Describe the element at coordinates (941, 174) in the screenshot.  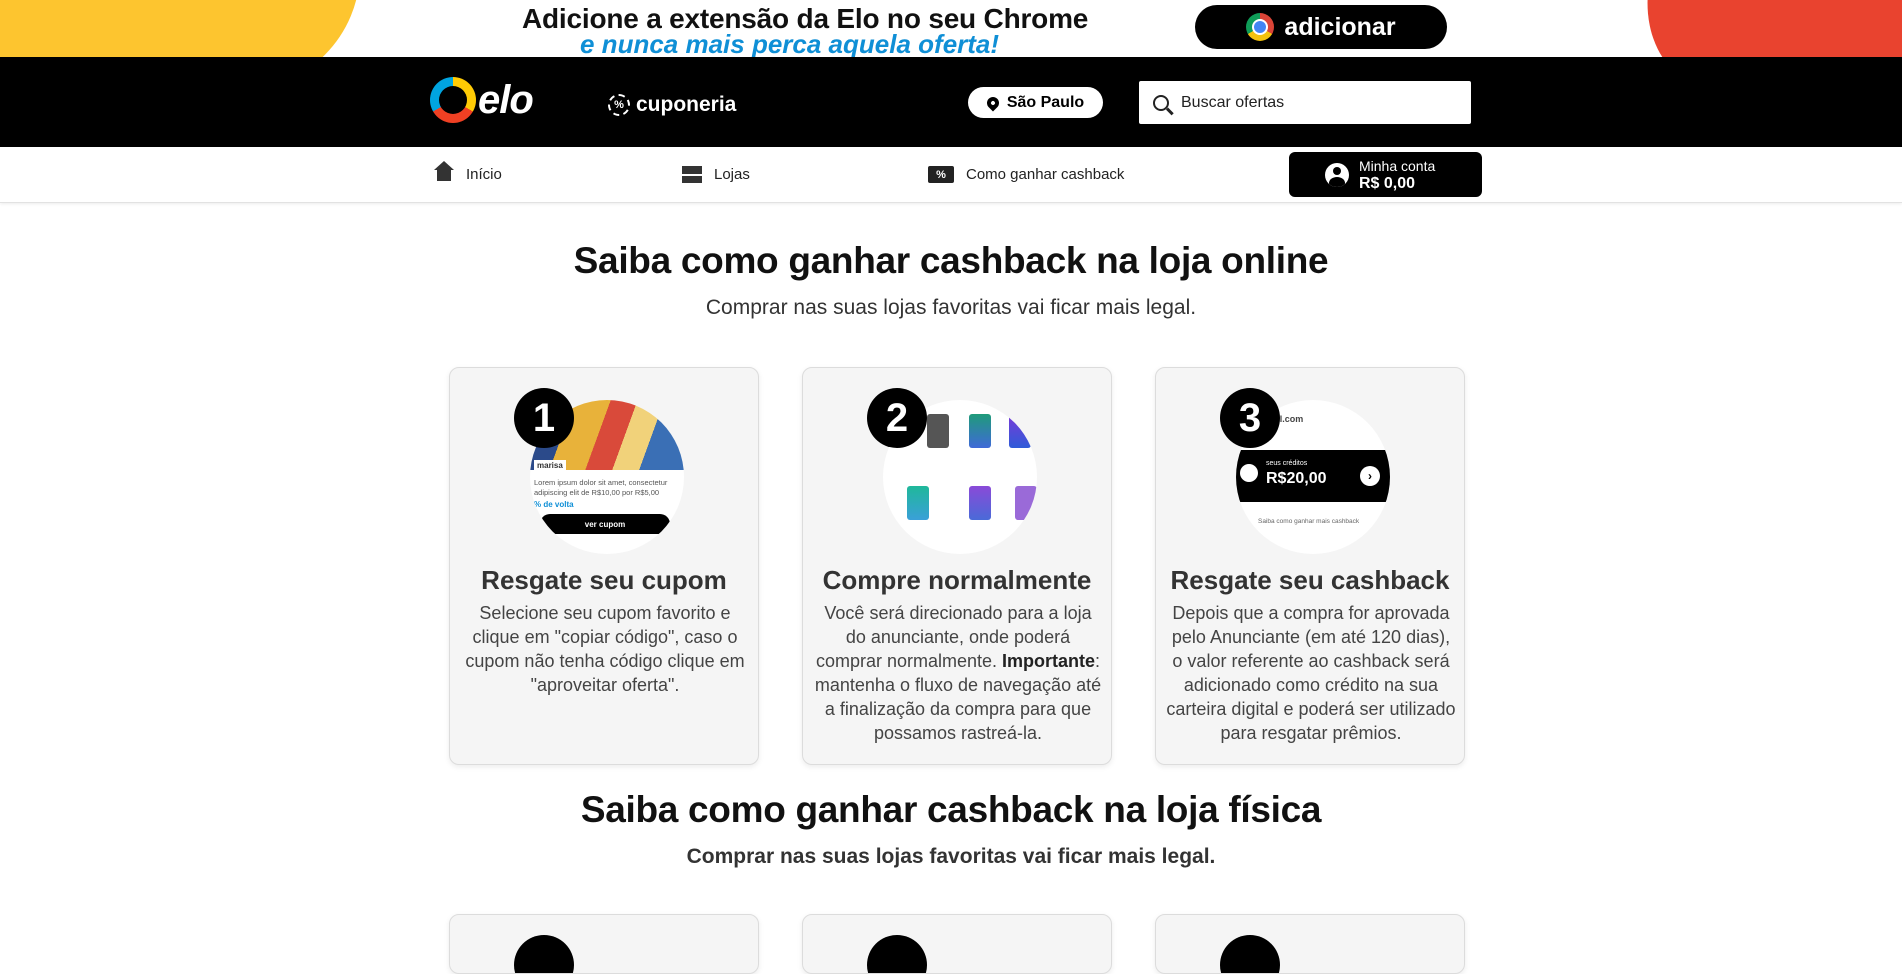
I see `cashback-icon: %` at that location.